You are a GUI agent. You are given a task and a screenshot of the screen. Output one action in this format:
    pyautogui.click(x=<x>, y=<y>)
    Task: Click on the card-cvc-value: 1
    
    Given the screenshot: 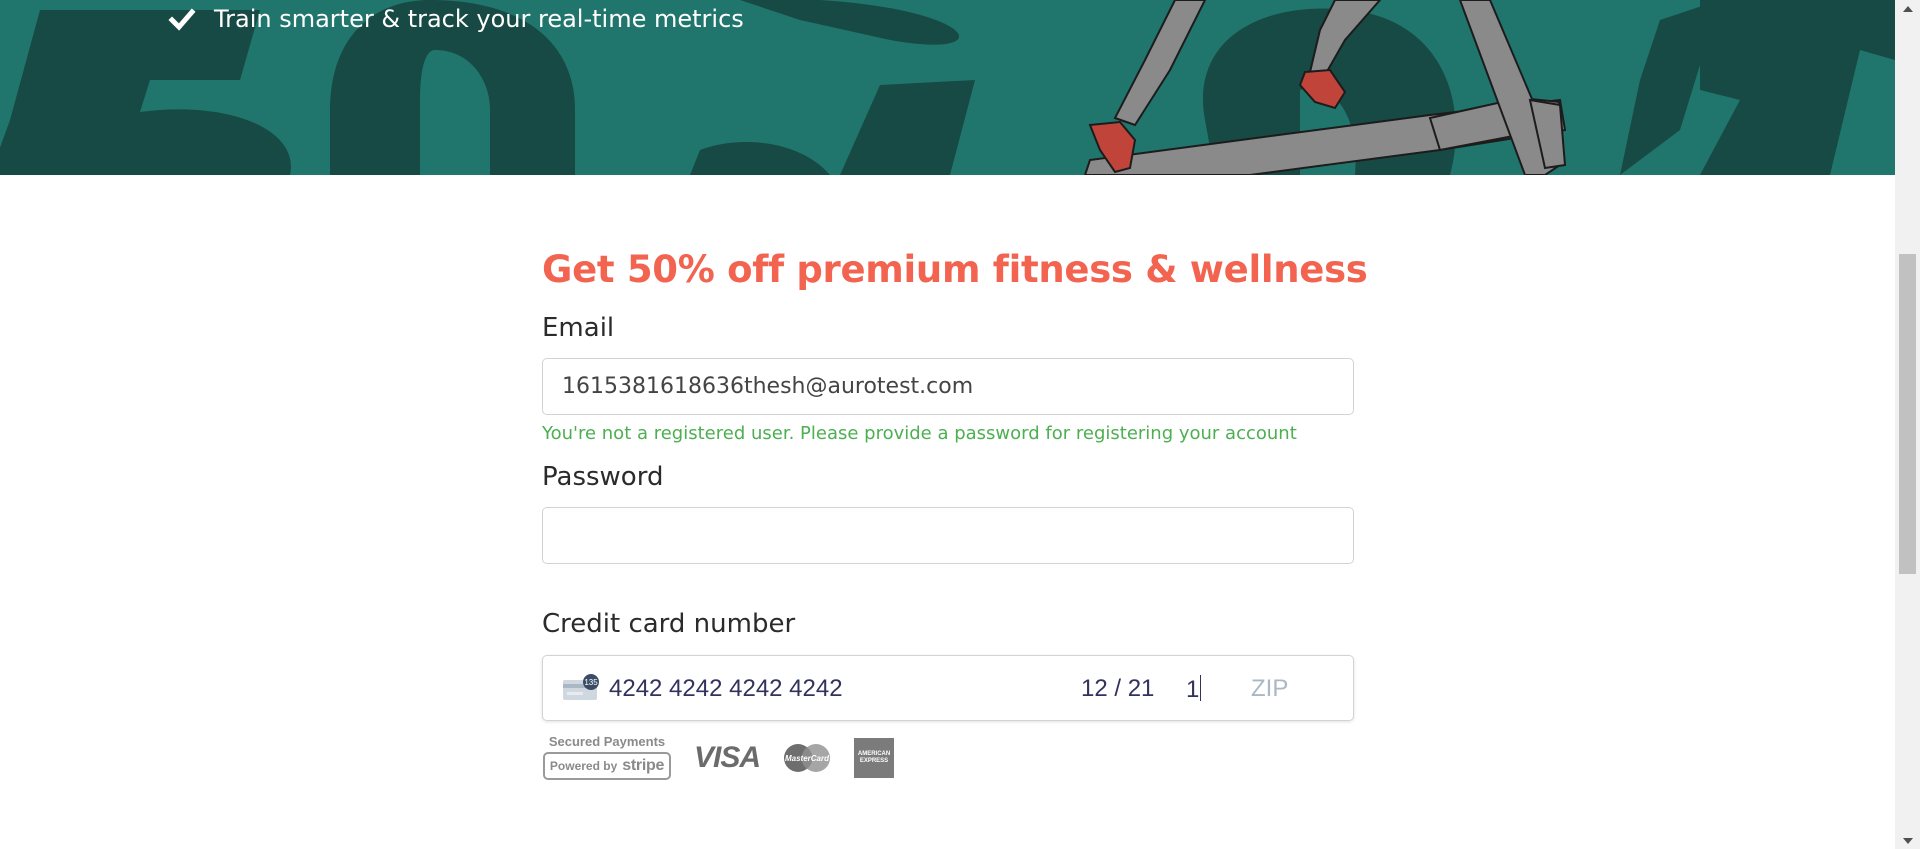 What is the action you would take?
    pyautogui.click(x=1193, y=689)
    